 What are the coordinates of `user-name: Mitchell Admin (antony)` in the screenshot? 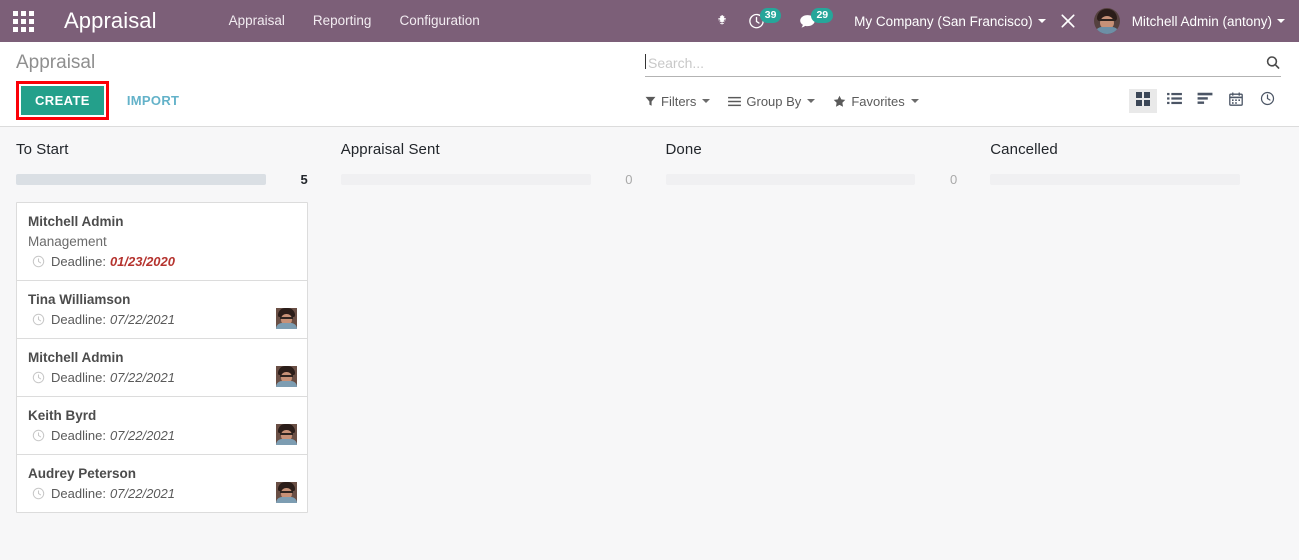 It's located at (1204, 21).